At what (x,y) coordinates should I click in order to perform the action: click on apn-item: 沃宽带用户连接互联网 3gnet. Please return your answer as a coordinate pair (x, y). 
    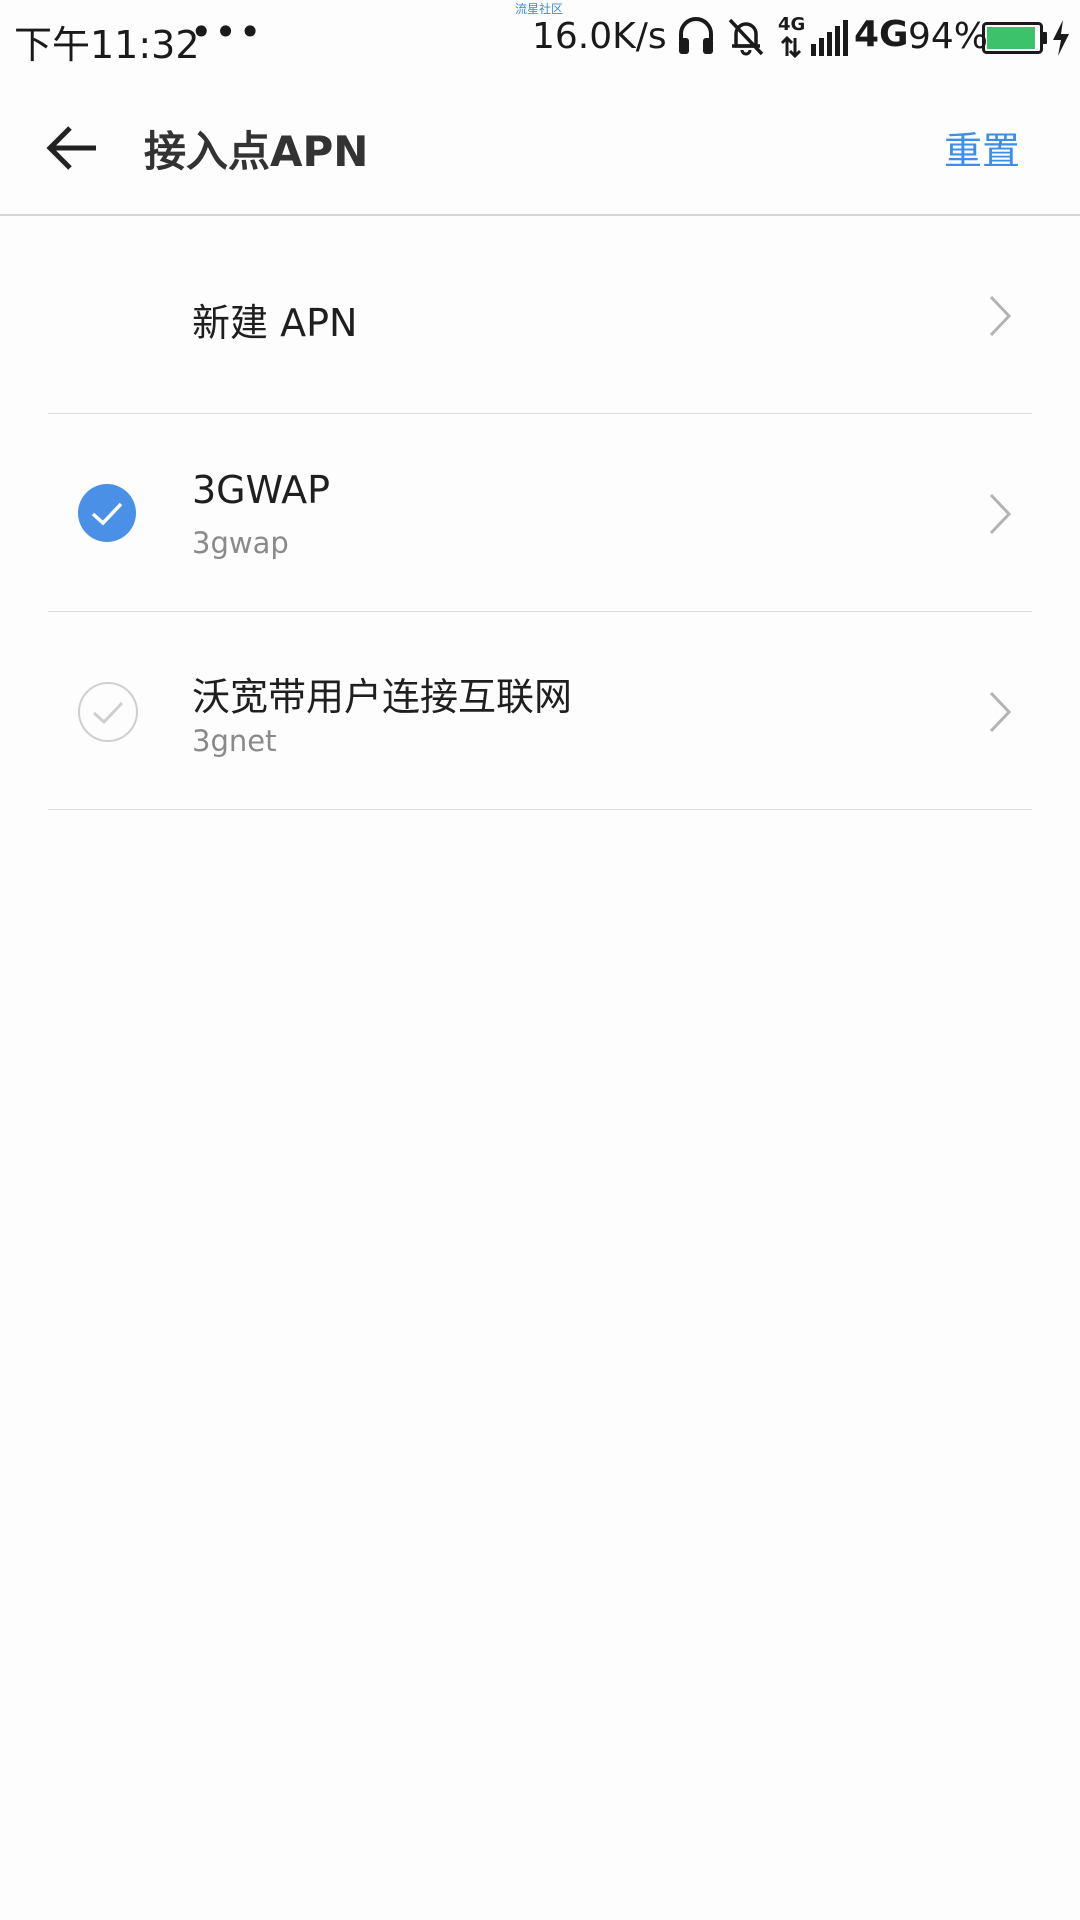
    Looking at the image, I should click on (540, 711).